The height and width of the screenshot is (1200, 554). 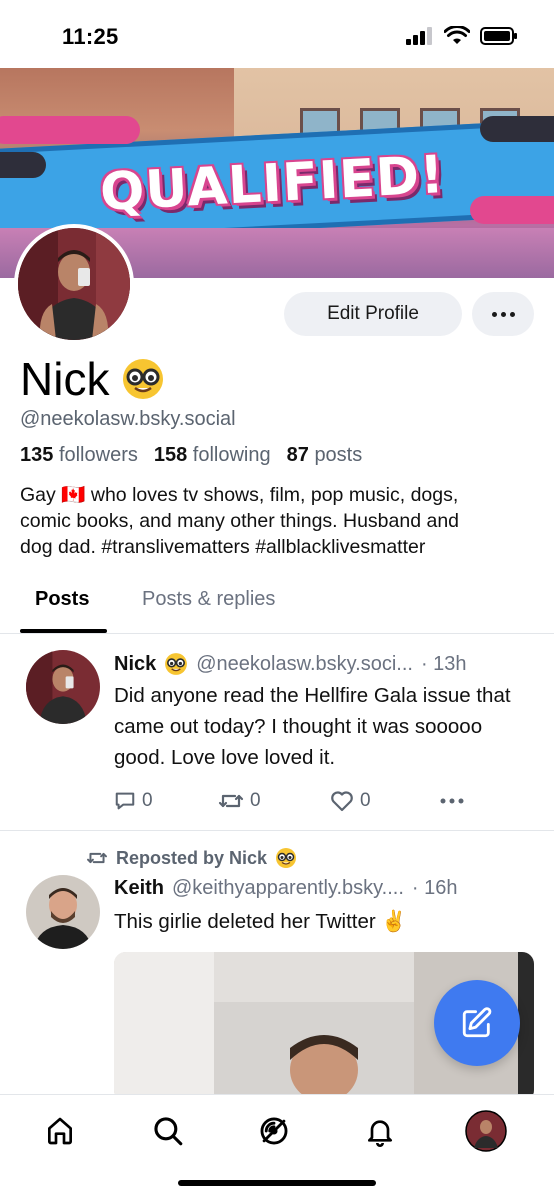 What do you see at coordinates (385, 801) in the screenshot?
I see `like-button: 0` at bounding box center [385, 801].